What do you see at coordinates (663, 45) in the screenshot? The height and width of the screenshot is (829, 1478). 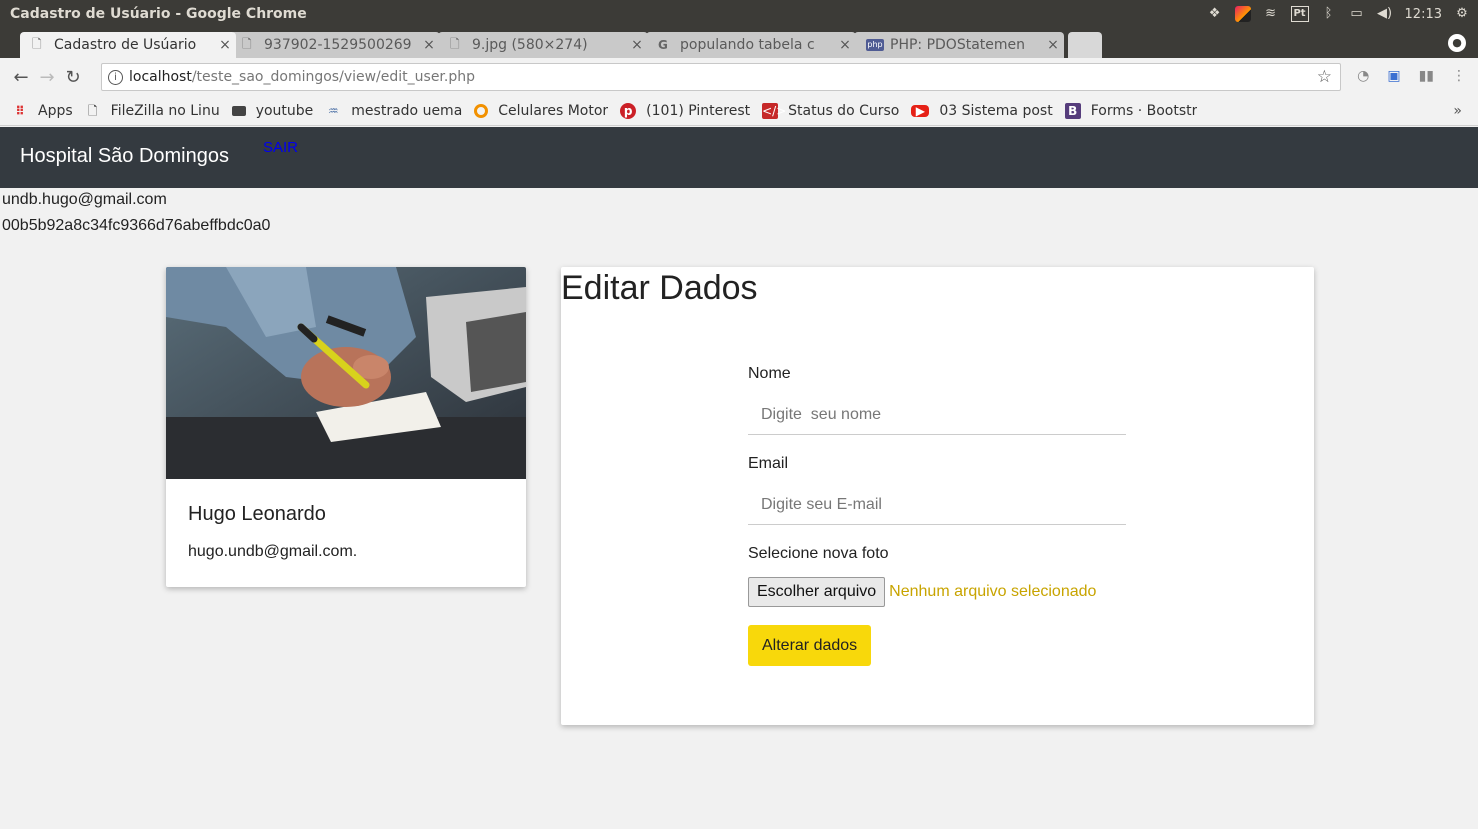 I see `google-icon: G` at bounding box center [663, 45].